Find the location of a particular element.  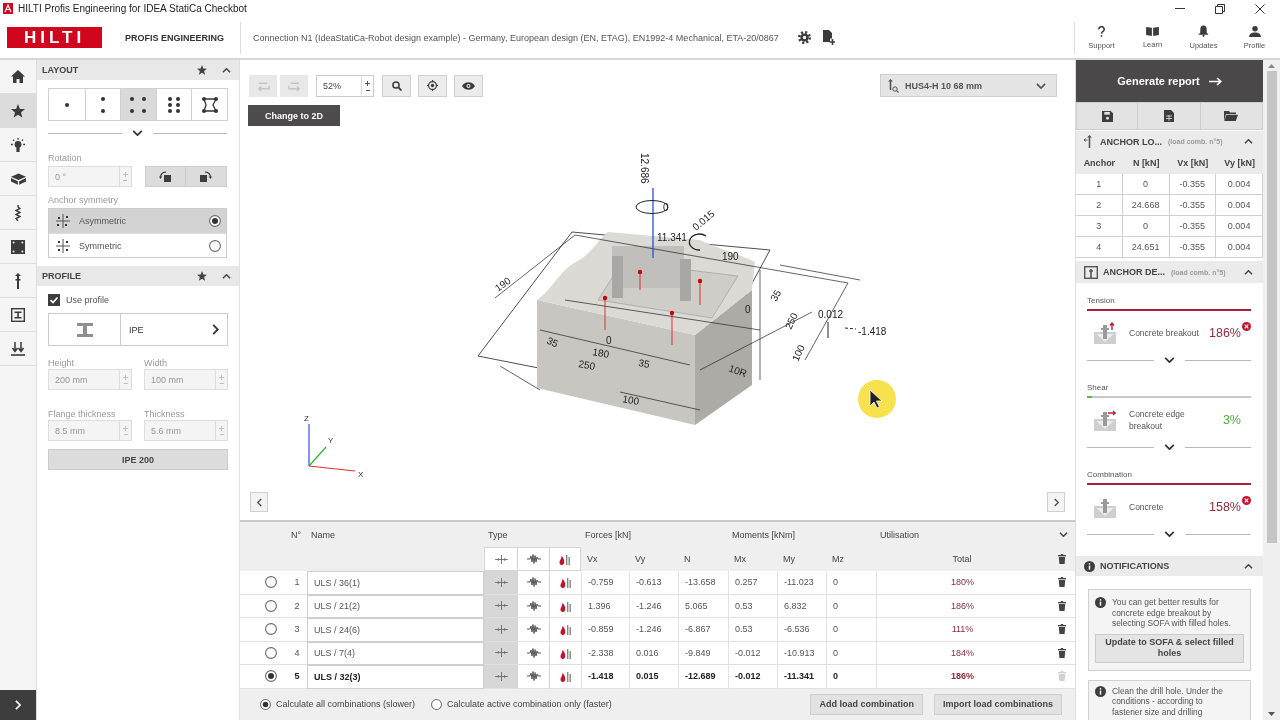

previous-view-button is located at coordinates (259, 502).